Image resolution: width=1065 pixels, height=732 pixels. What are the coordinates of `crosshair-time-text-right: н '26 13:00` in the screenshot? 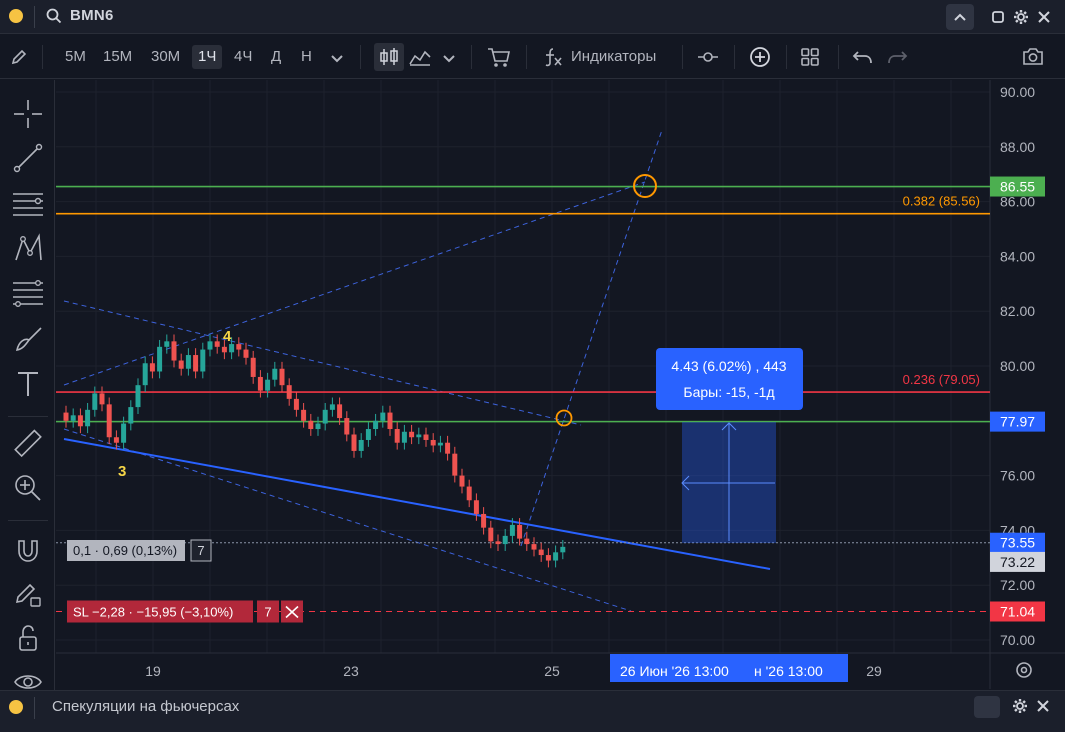 It's located at (788, 671).